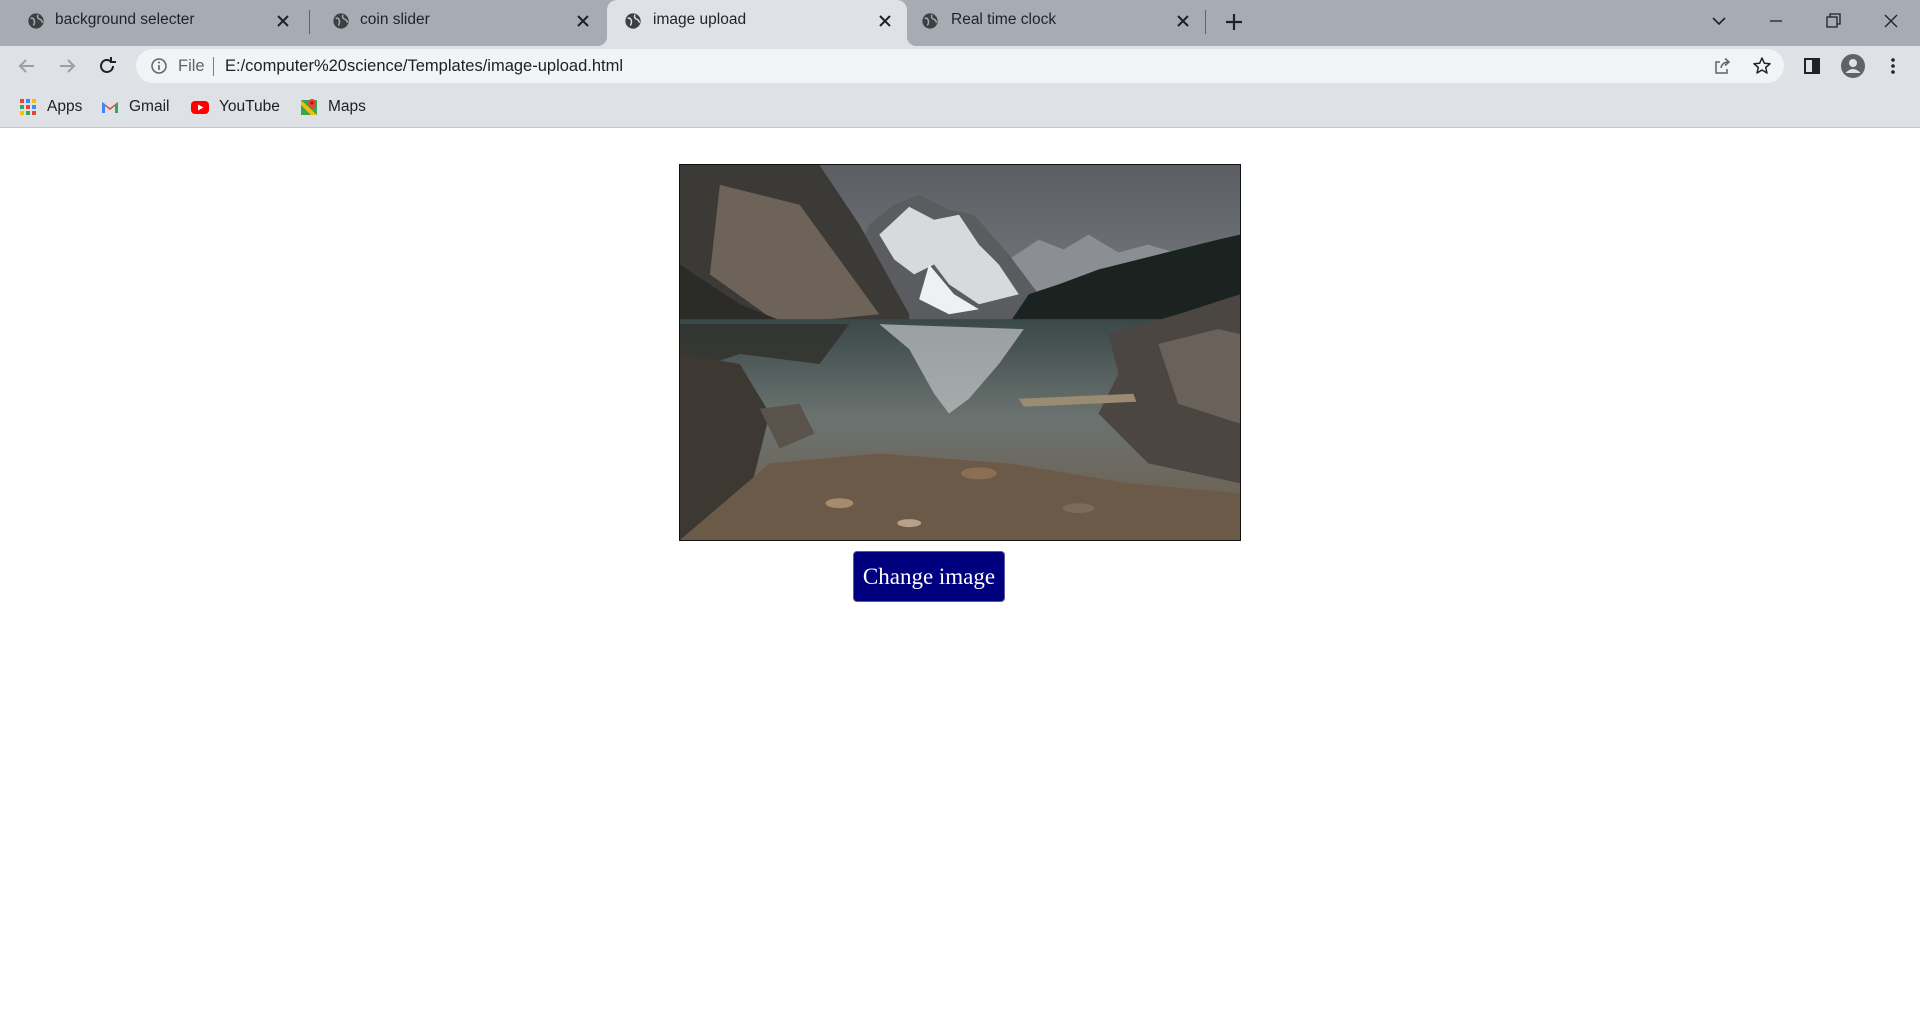 The image size is (1920, 1030). Describe the element at coordinates (213, 66) in the screenshot. I see `divider` at that location.